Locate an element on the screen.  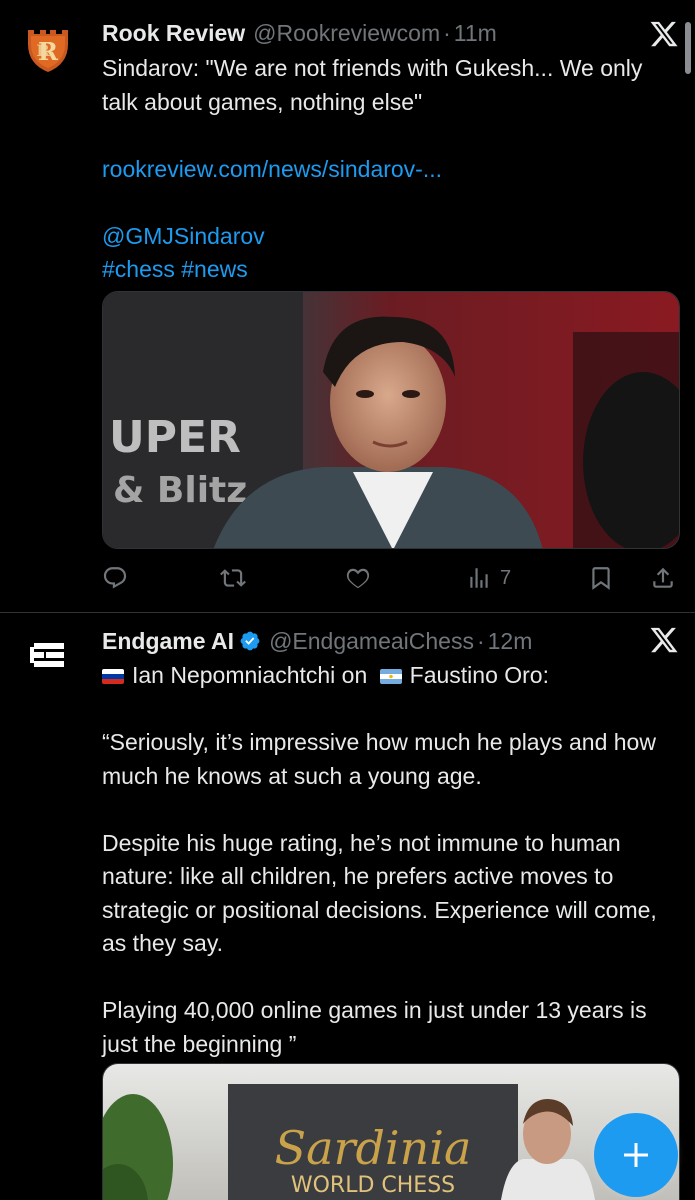
verified-badge-icon is located at coordinates (250, 641).